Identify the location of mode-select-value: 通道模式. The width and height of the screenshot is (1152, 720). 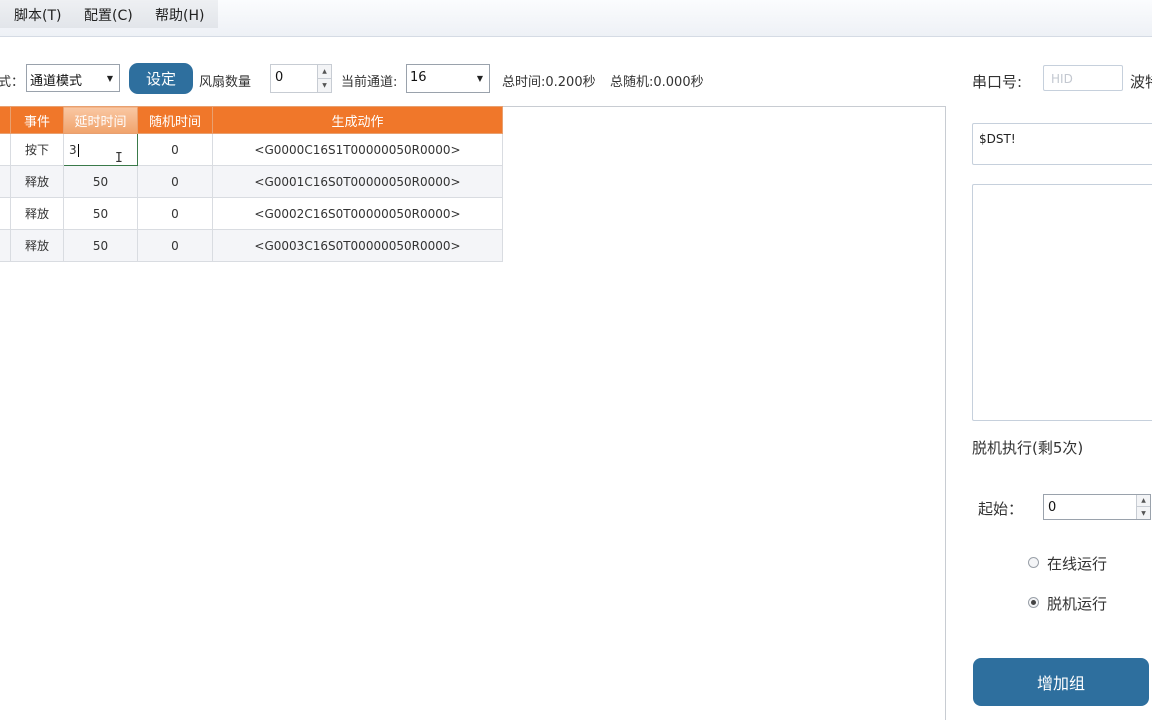
(56, 81).